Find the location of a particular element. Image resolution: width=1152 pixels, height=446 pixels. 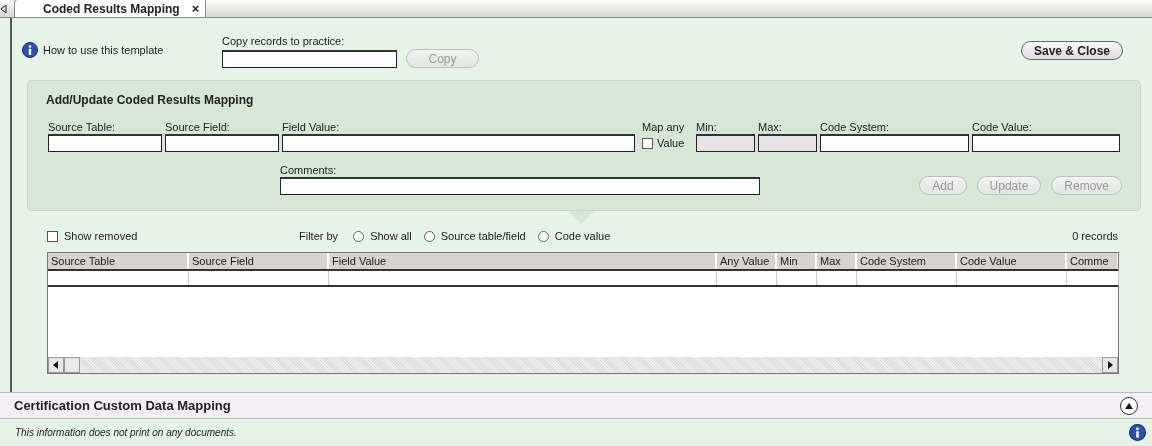

field-label: Copy records to practice: is located at coordinates (284, 41).